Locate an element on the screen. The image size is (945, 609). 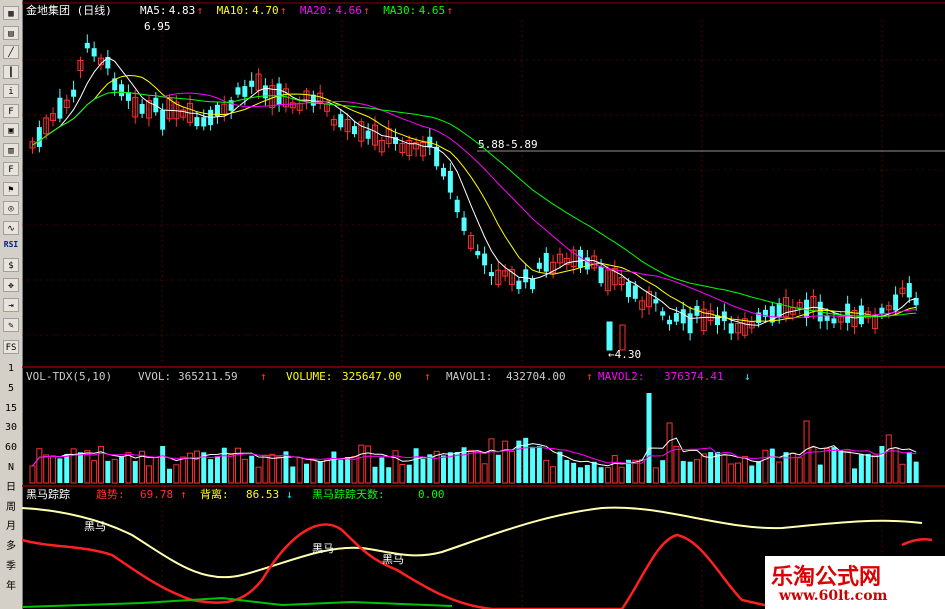
wave-icon: ∿ is located at coordinates (11, 227).